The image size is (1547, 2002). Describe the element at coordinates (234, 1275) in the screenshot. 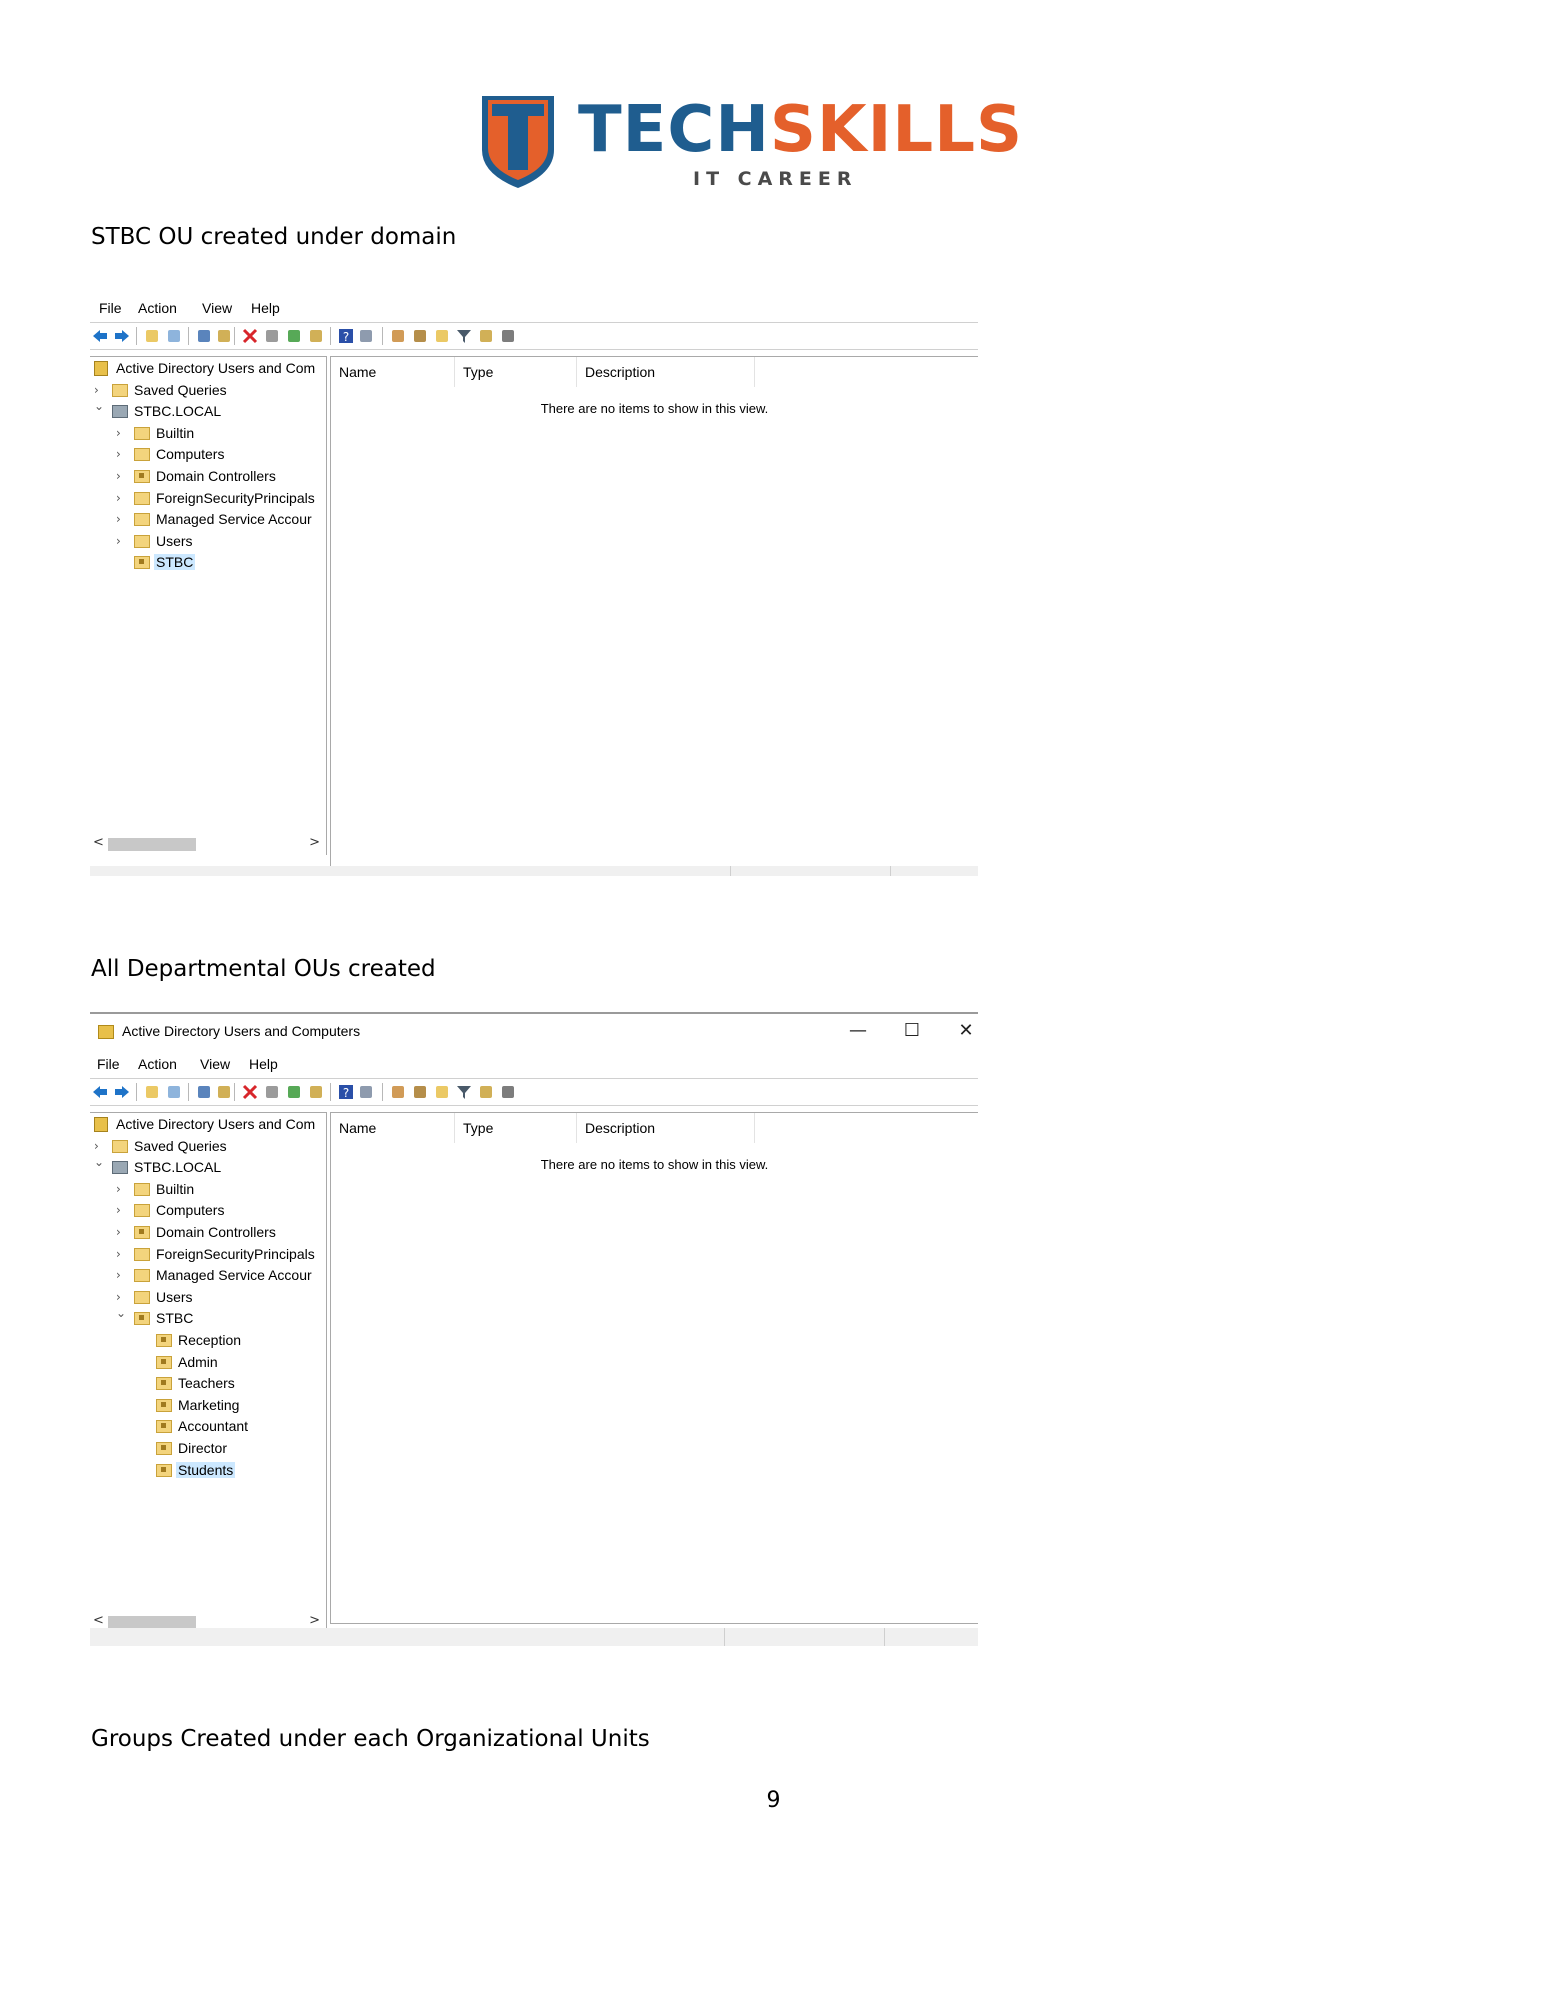

I see `tree-item-label: Managed Service Accour` at that location.